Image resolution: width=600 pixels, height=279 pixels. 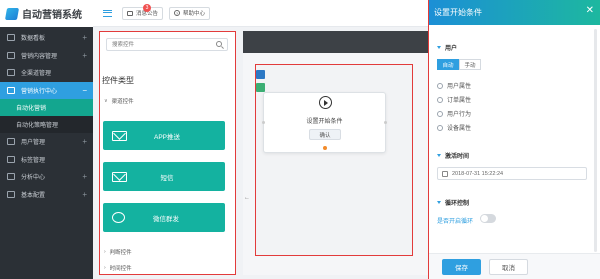 What do you see at coordinates (325, 102) in the screenshot?
I see `play-icon` at bounding box center [325, 102].